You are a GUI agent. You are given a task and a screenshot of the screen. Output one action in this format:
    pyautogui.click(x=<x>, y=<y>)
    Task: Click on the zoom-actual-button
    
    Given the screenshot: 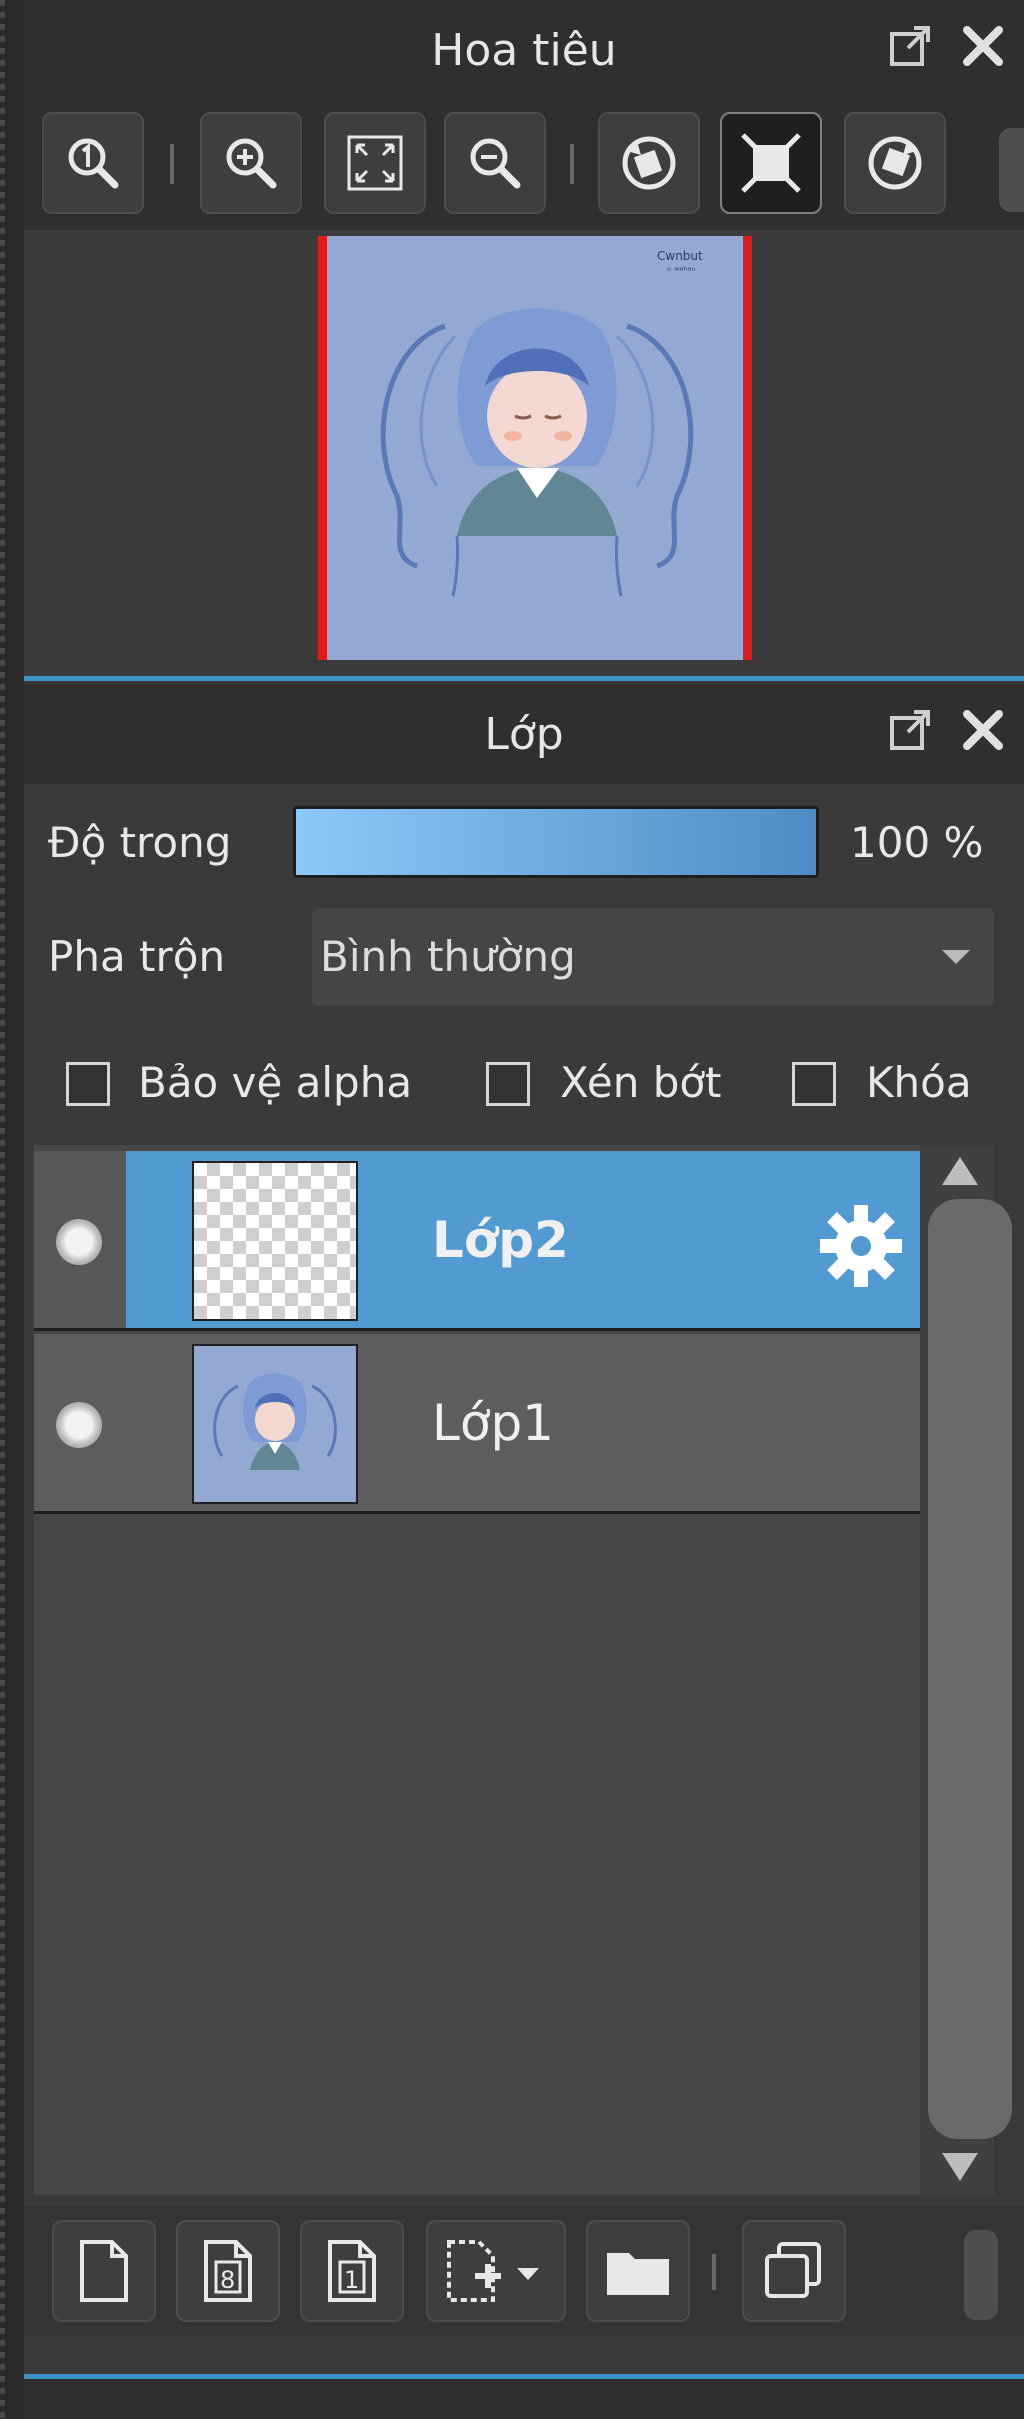 What is the action you would take?
    pyautogui.click(x=93, y=163)
    